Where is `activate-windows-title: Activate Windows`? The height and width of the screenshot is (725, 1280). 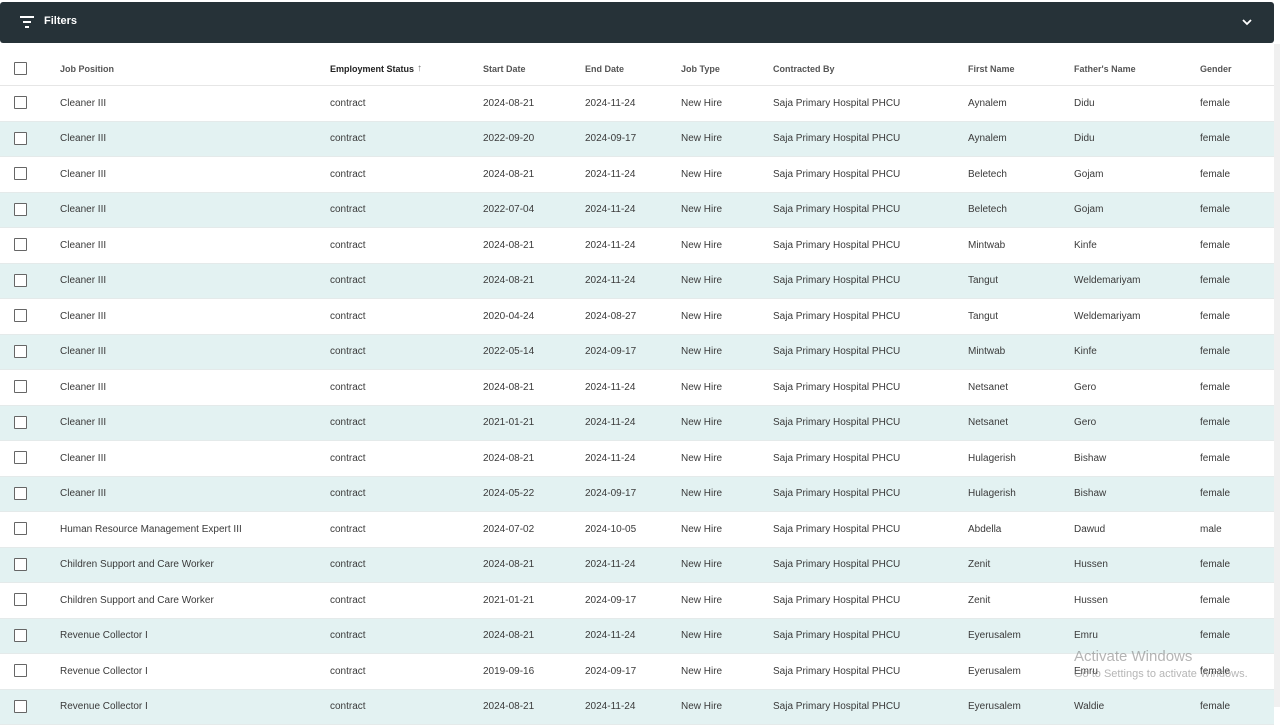 activate-windows-title: Activate Windows is located at coordinates (1133, 656).